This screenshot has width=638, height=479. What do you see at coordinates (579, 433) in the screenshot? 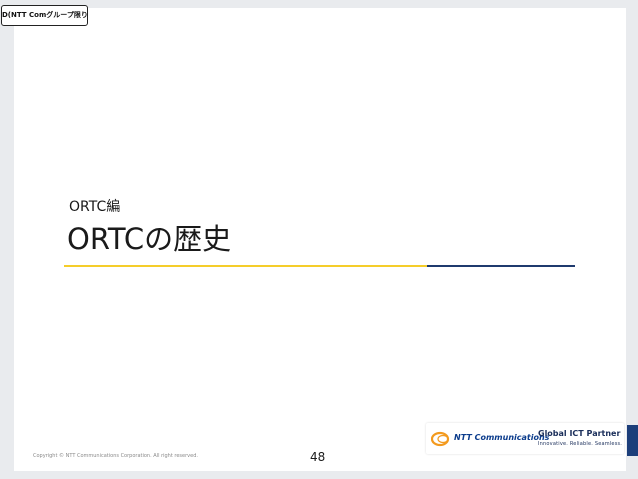
I see `logo-slogan: Global ICT Partner` at bounding box center [579, 433].